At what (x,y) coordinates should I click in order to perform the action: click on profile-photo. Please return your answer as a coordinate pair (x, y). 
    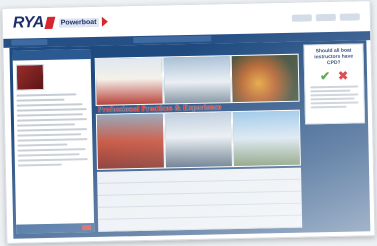
    Looking at the image, I should click on (30, 77).